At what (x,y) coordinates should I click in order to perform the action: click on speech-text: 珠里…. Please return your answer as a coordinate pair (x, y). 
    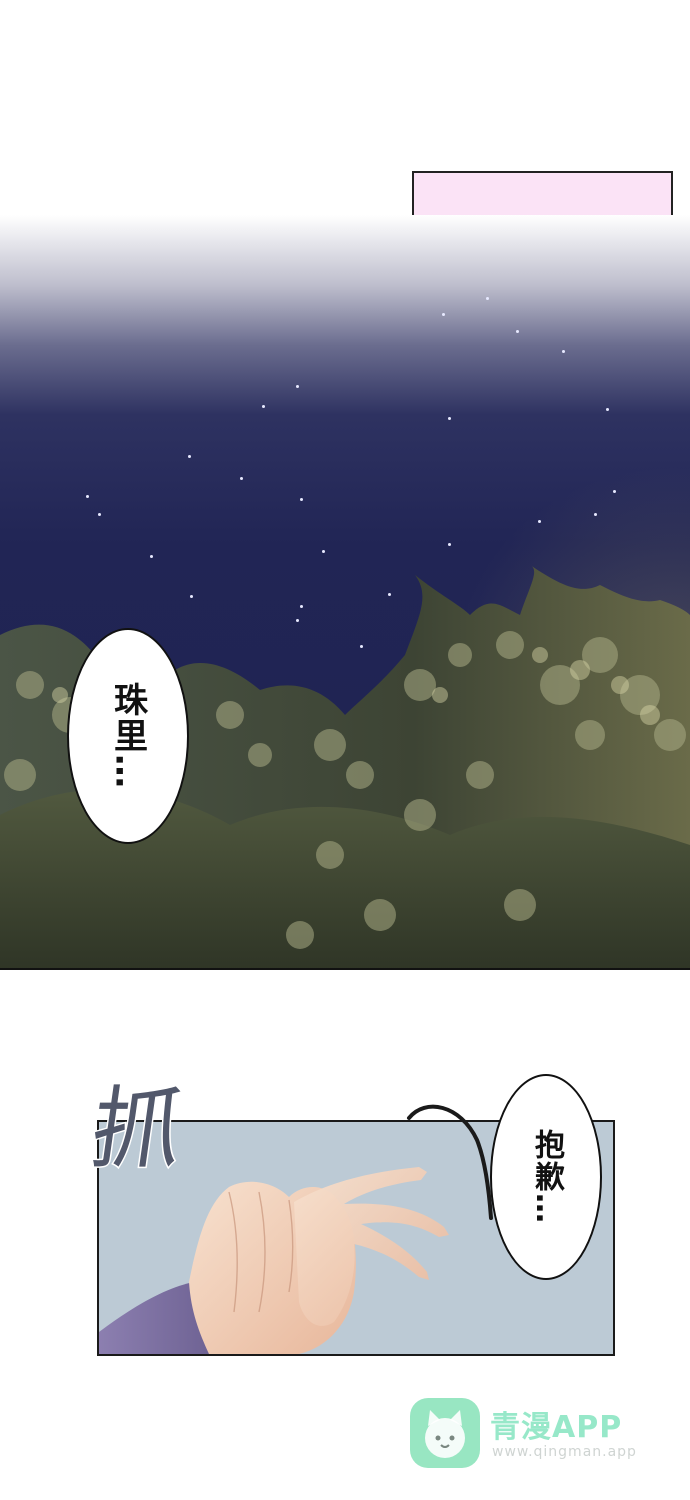
    Looking at the image, I should click on (127, 736).